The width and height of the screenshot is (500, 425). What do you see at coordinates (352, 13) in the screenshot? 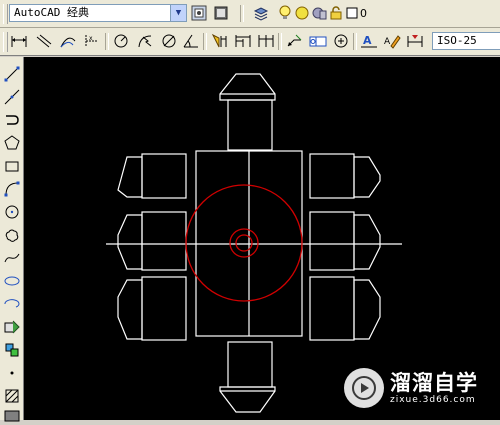
I see `layer-color-icon` at bounding box center [352, 13].